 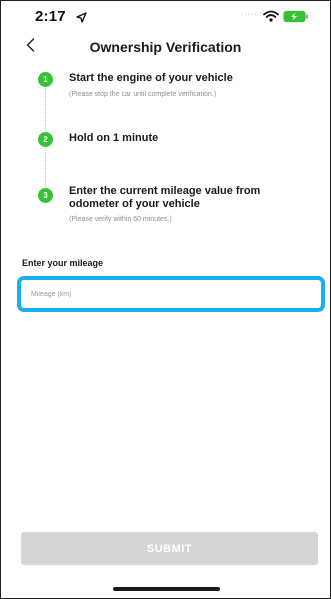 I want to click on status-time: 2:17, so click(x=50, y=16).